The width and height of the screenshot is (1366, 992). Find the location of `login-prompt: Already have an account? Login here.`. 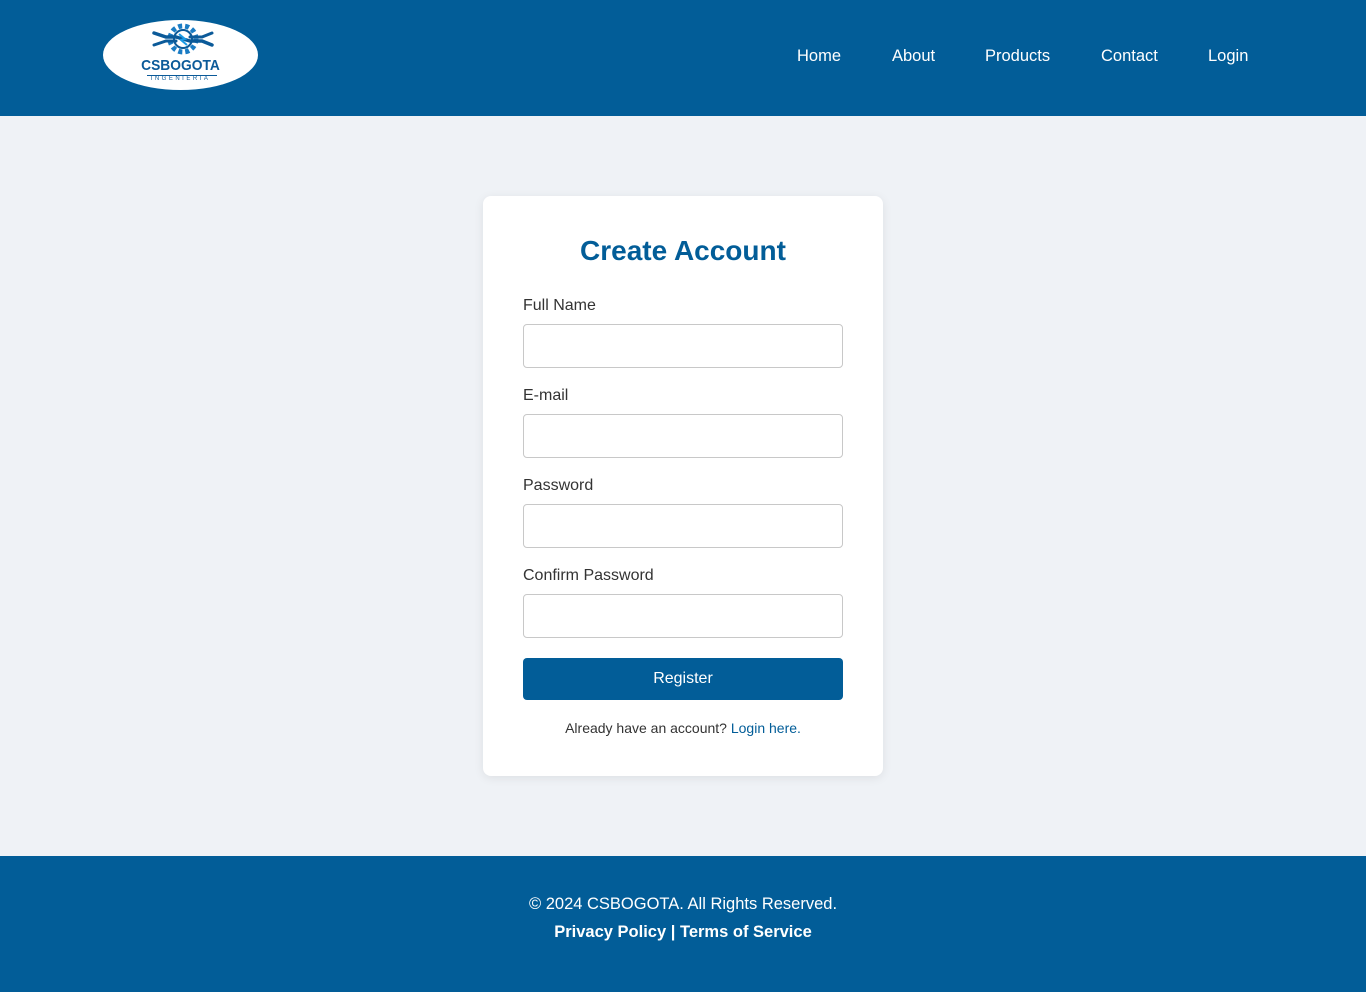

login-prompt: Already have an account? Login here. is located at coordinates (683, 728).